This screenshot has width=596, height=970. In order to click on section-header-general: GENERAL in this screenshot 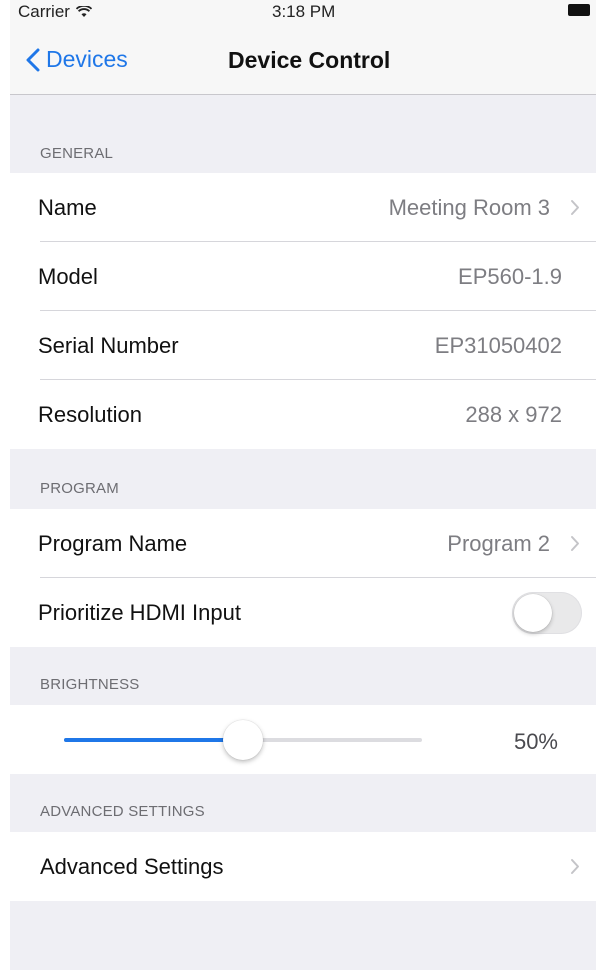, I will do `click(77, 153)`.